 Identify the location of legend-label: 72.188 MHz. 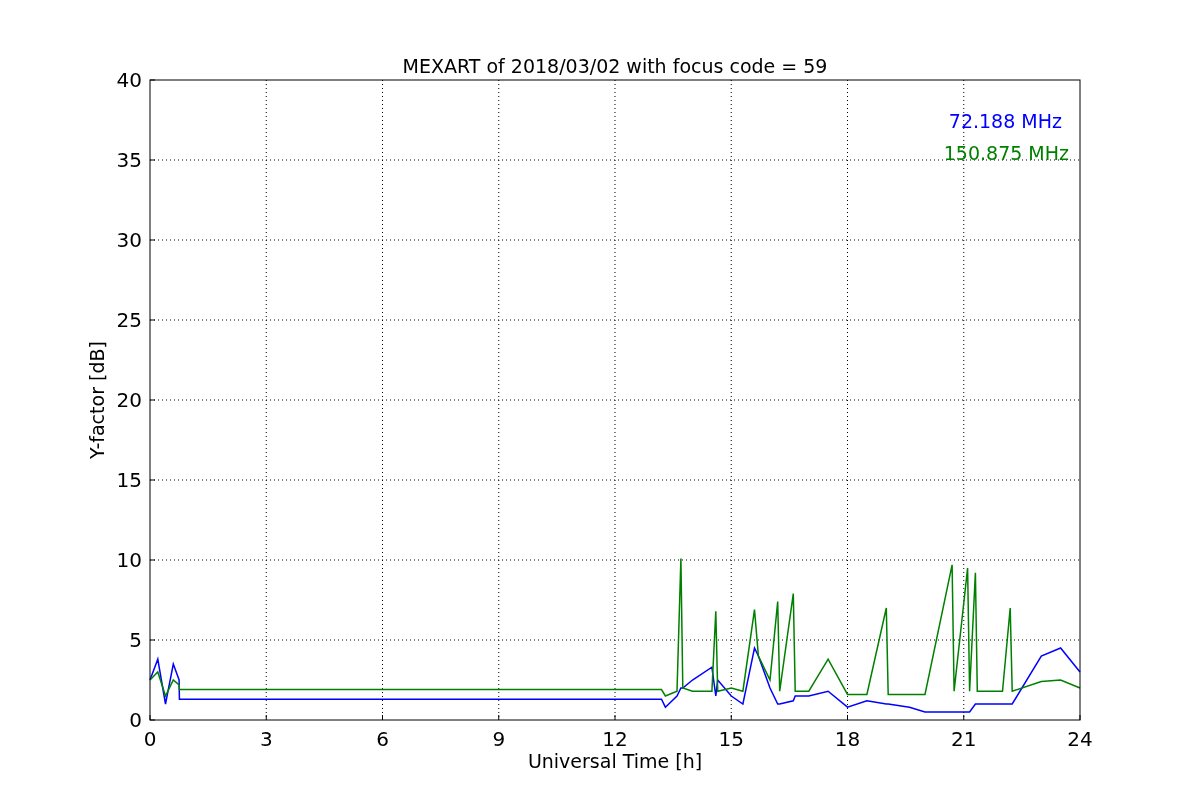
(1005, 121).